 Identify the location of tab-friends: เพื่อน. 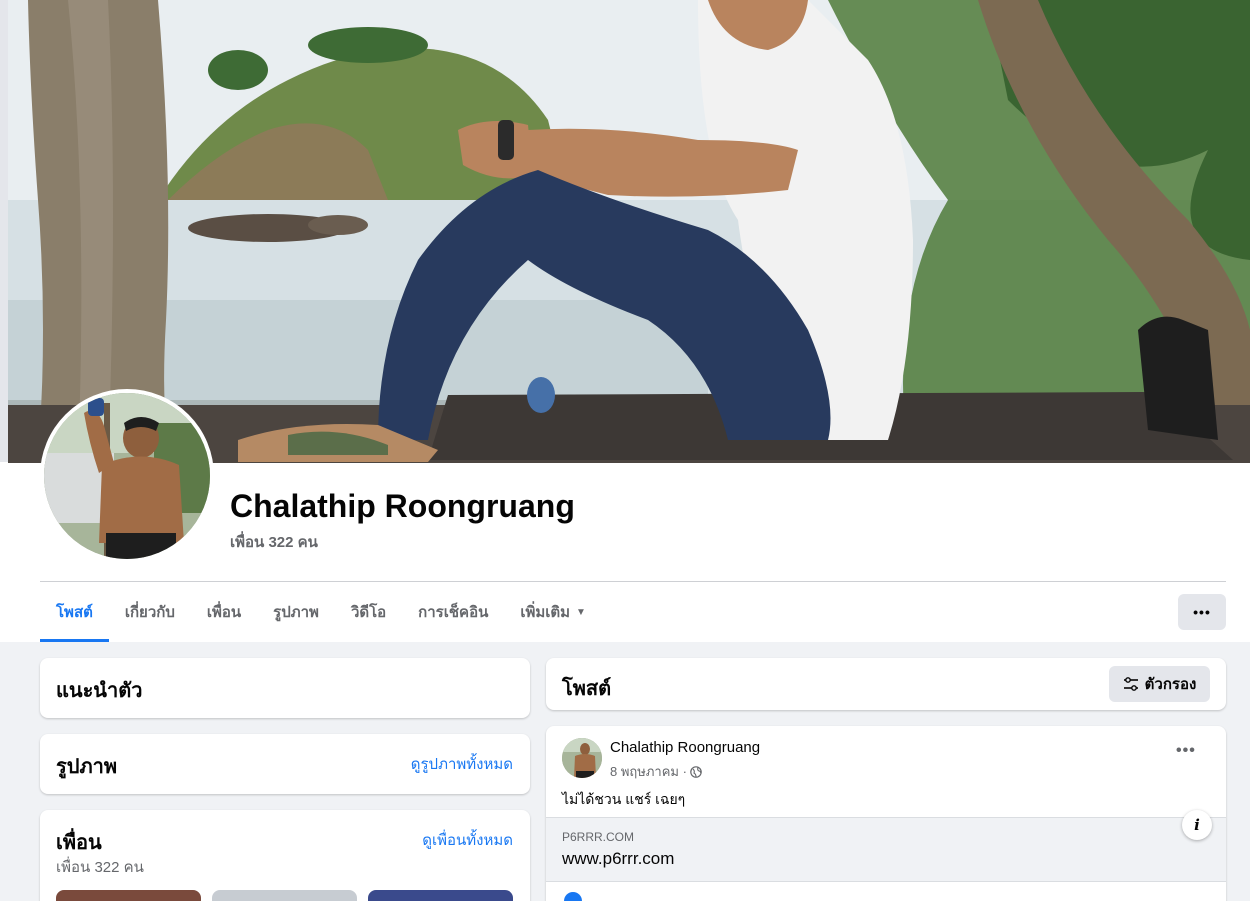
(224, 612).